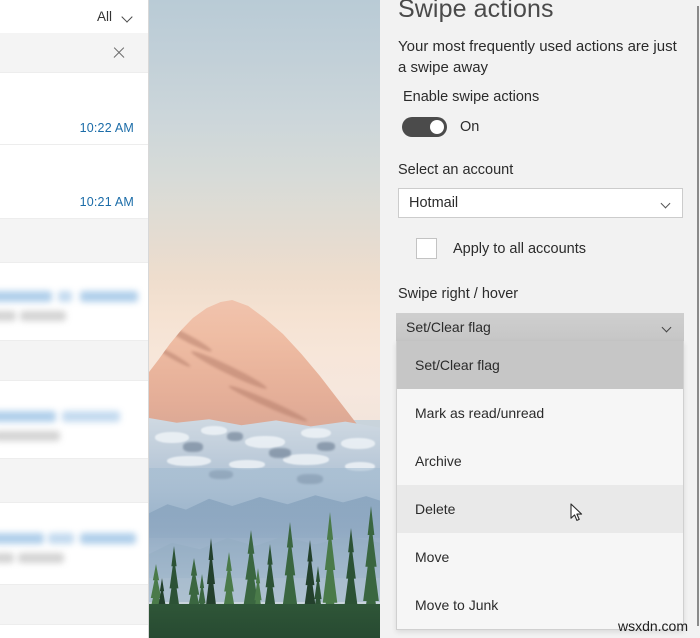 The image size is (700, 638). What do you see at coordinates (106, 202) in the screenshot?
I see `list-item-time: 10:21 AM` at bounding box center [106, 202].